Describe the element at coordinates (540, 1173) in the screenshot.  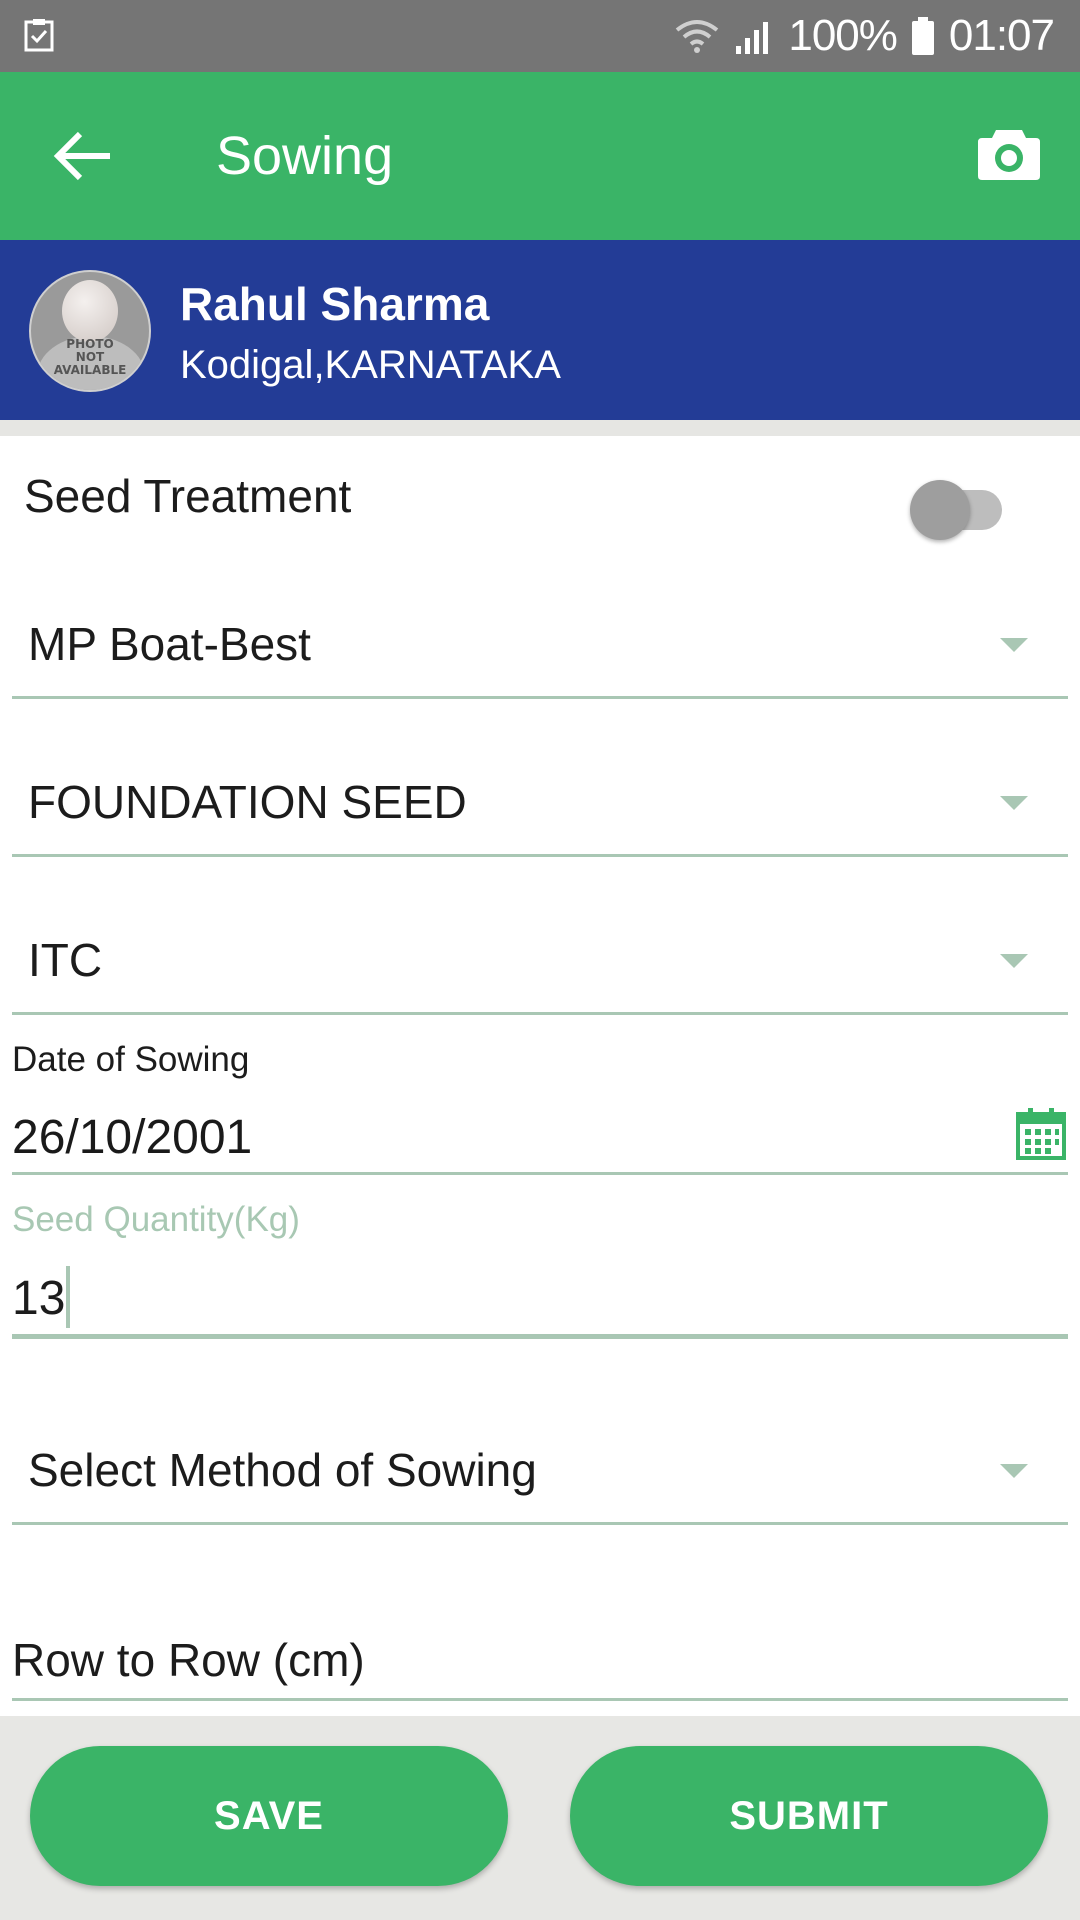
I see `date-underline` at that location.